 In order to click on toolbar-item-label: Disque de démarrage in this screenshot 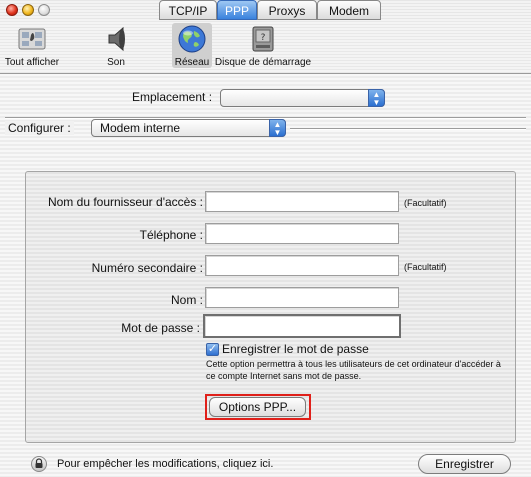, I will do `click(263, 62)`.